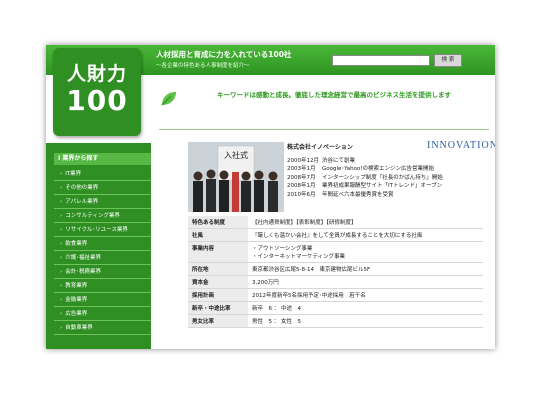 This screenshot has height=400, width=533. Describe the element at coordinates (102, 159) in the screenshot. I see `sidebar-header: I 業界から探す` at that location.